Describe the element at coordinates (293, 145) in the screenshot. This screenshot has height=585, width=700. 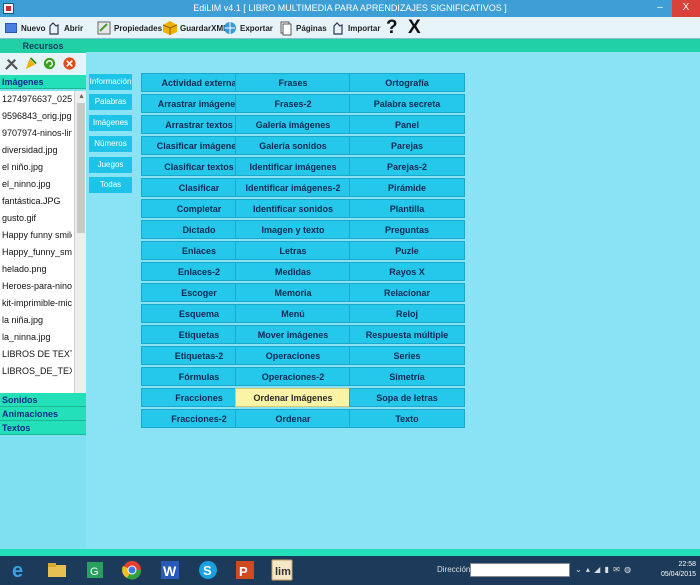
I see `activity-galeria-sonidos: Galería sonidos` at that location.